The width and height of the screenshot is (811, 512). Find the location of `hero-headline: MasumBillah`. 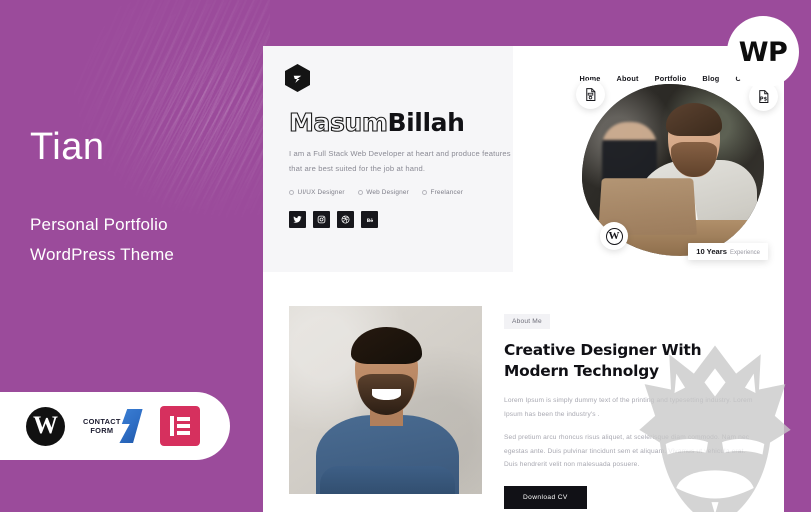

hero-headline: MasumBillah is located at coordinates (406, 122).